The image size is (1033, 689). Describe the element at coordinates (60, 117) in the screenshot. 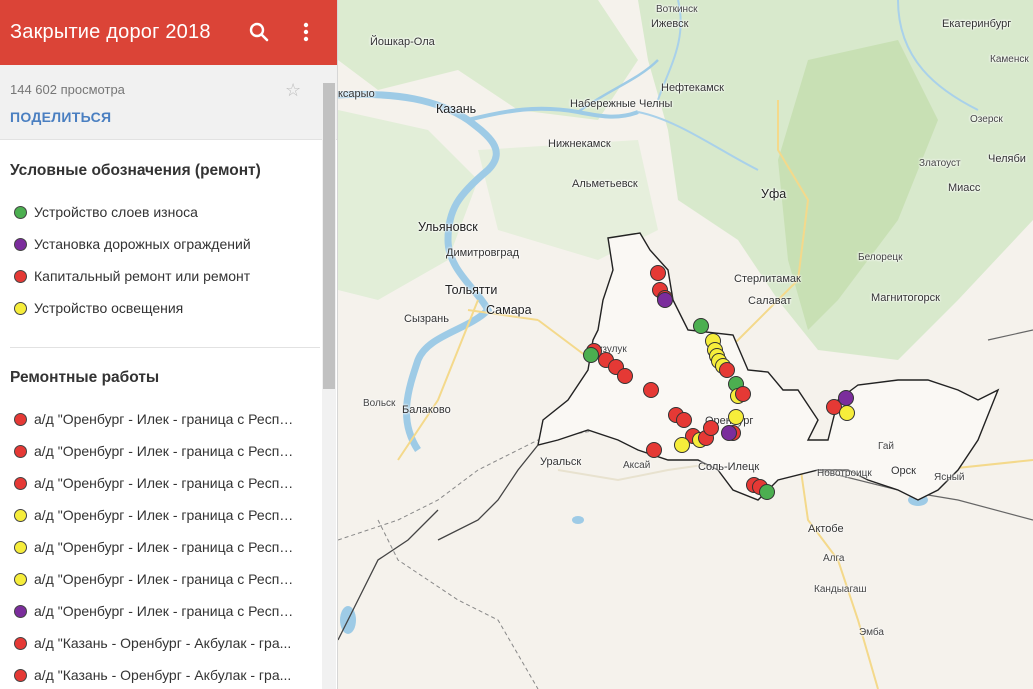

I see `share-button: ПОДЕЛИТЬСЯ` at that location.